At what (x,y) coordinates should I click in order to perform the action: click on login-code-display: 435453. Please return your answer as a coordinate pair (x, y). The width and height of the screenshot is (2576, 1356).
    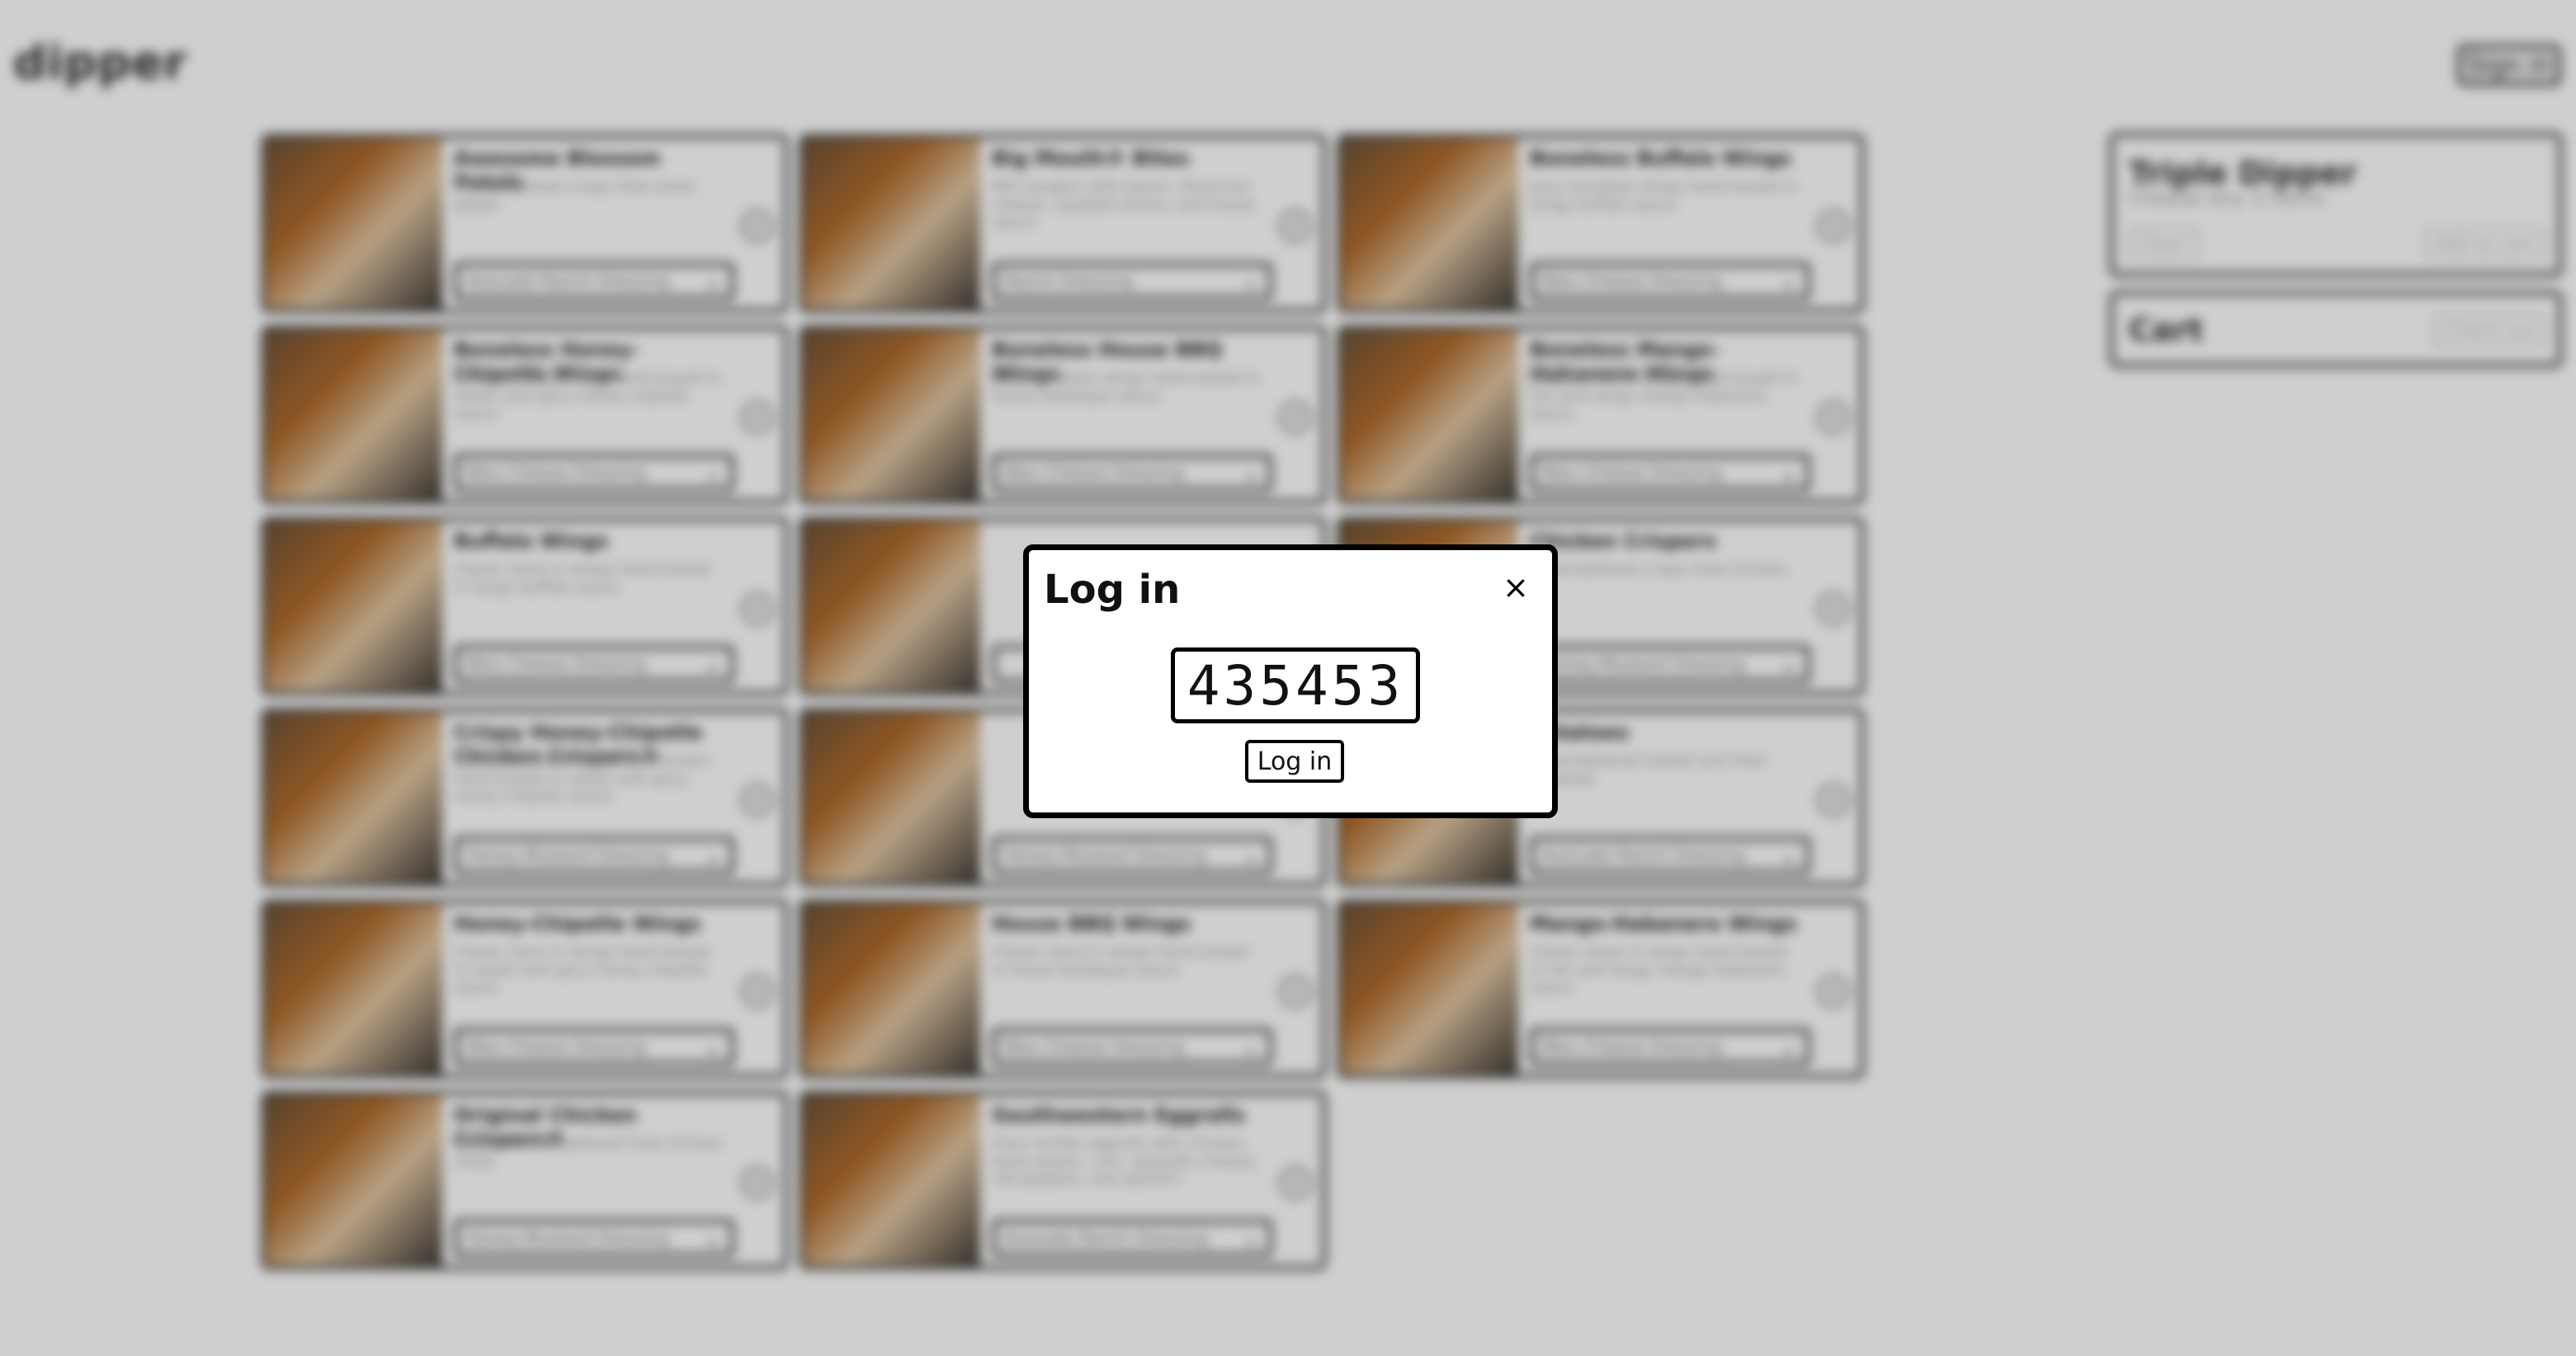
    Looking at the image, I should click on (1295, 685).